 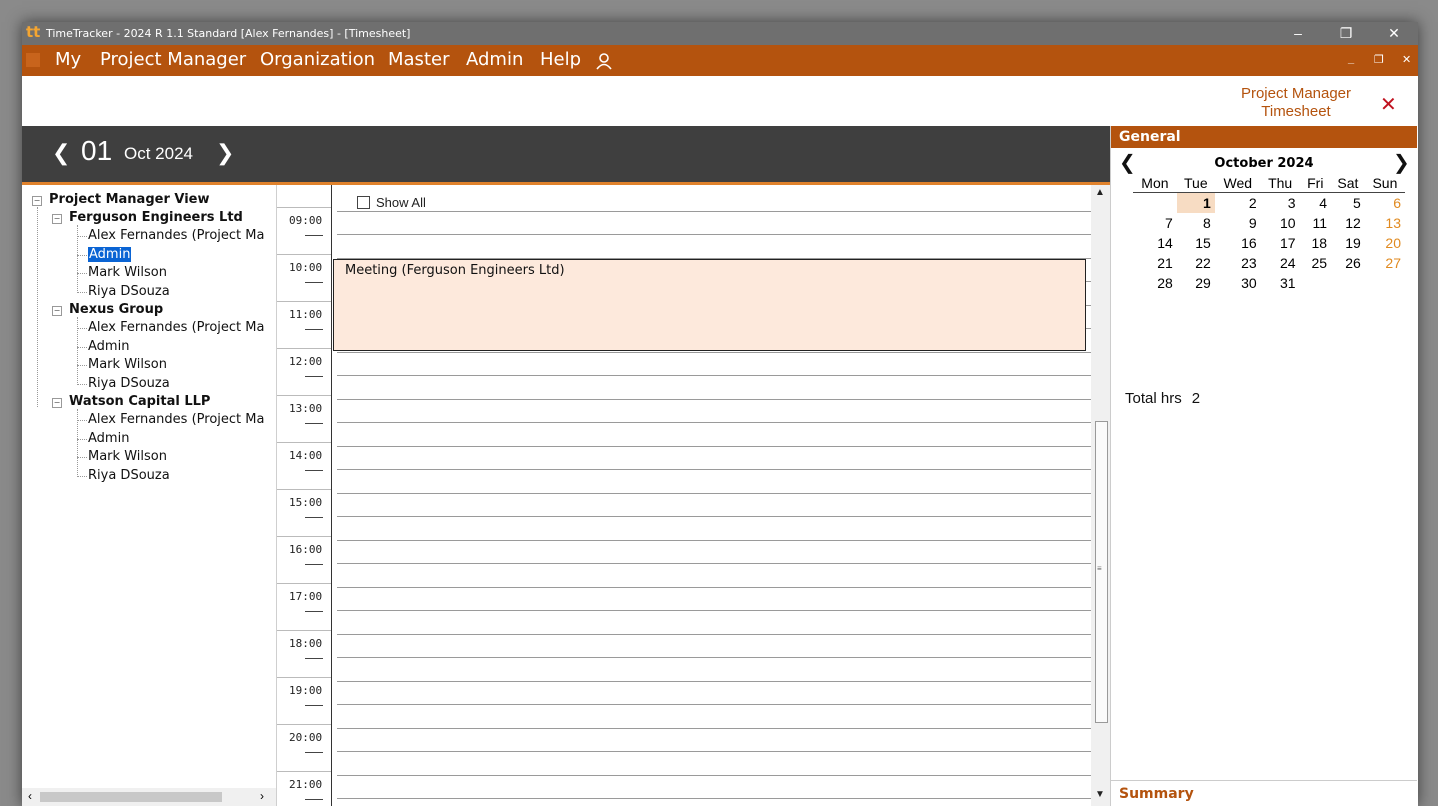 What do you see at coordinates (1348, 203) in the screenshot?
I see `calendar-day: 5` at bounding box center [1348, 203].